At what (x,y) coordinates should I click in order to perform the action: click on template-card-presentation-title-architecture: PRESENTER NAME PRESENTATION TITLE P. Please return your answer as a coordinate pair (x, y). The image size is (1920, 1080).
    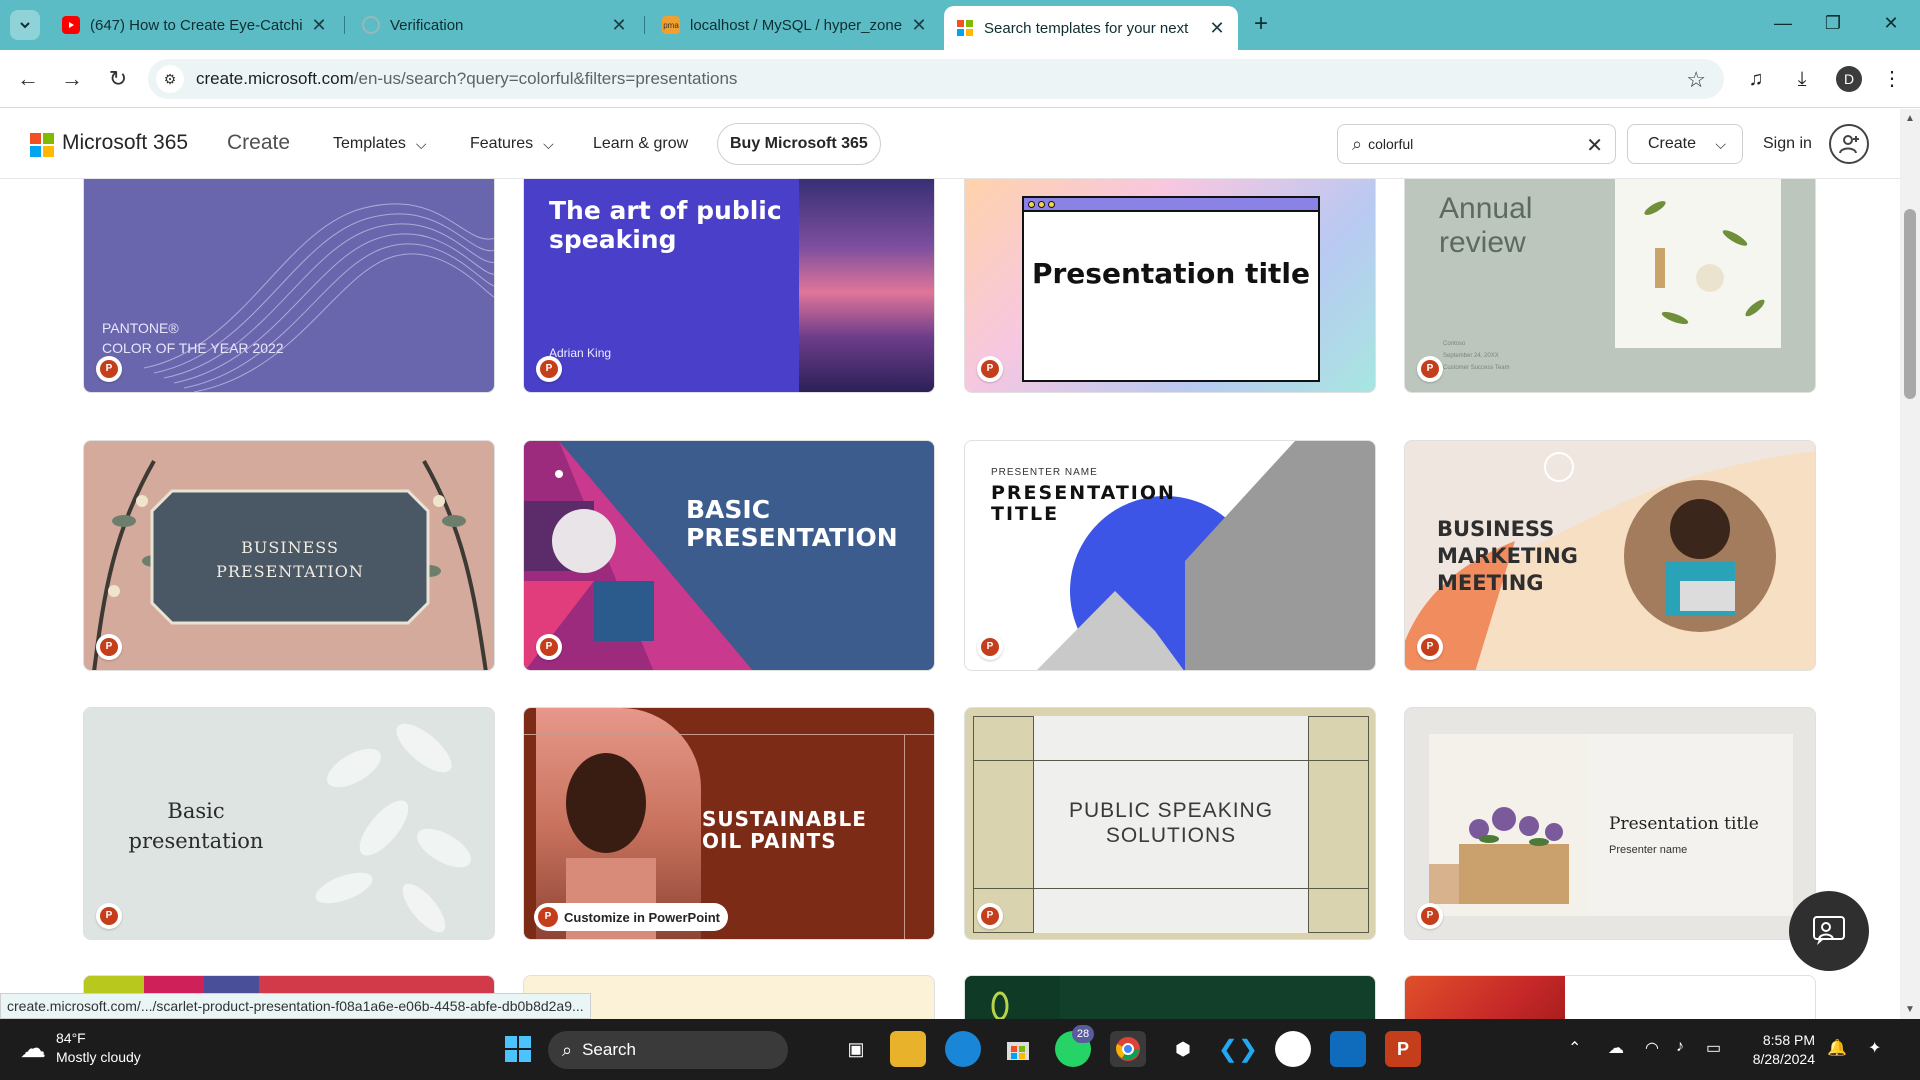
    Looking at the image, I should click on (1170, 555).